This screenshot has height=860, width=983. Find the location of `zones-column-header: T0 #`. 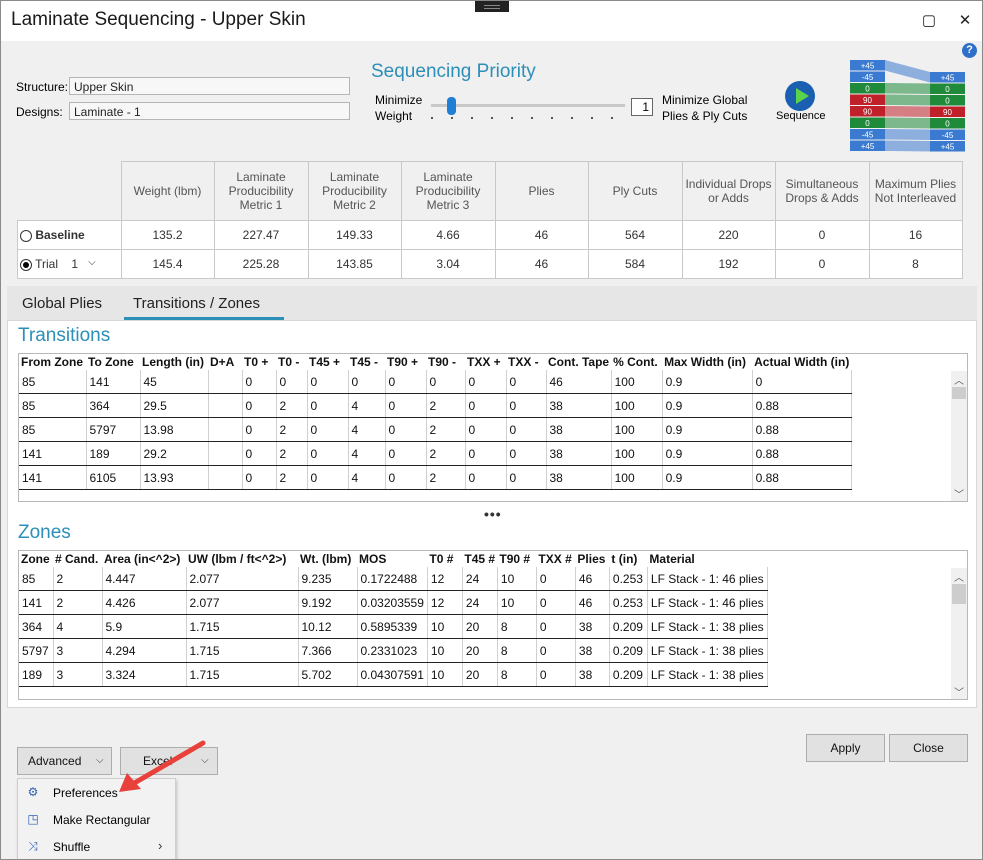

zones-column-header: T0 # is located at coordinates (444, 559).